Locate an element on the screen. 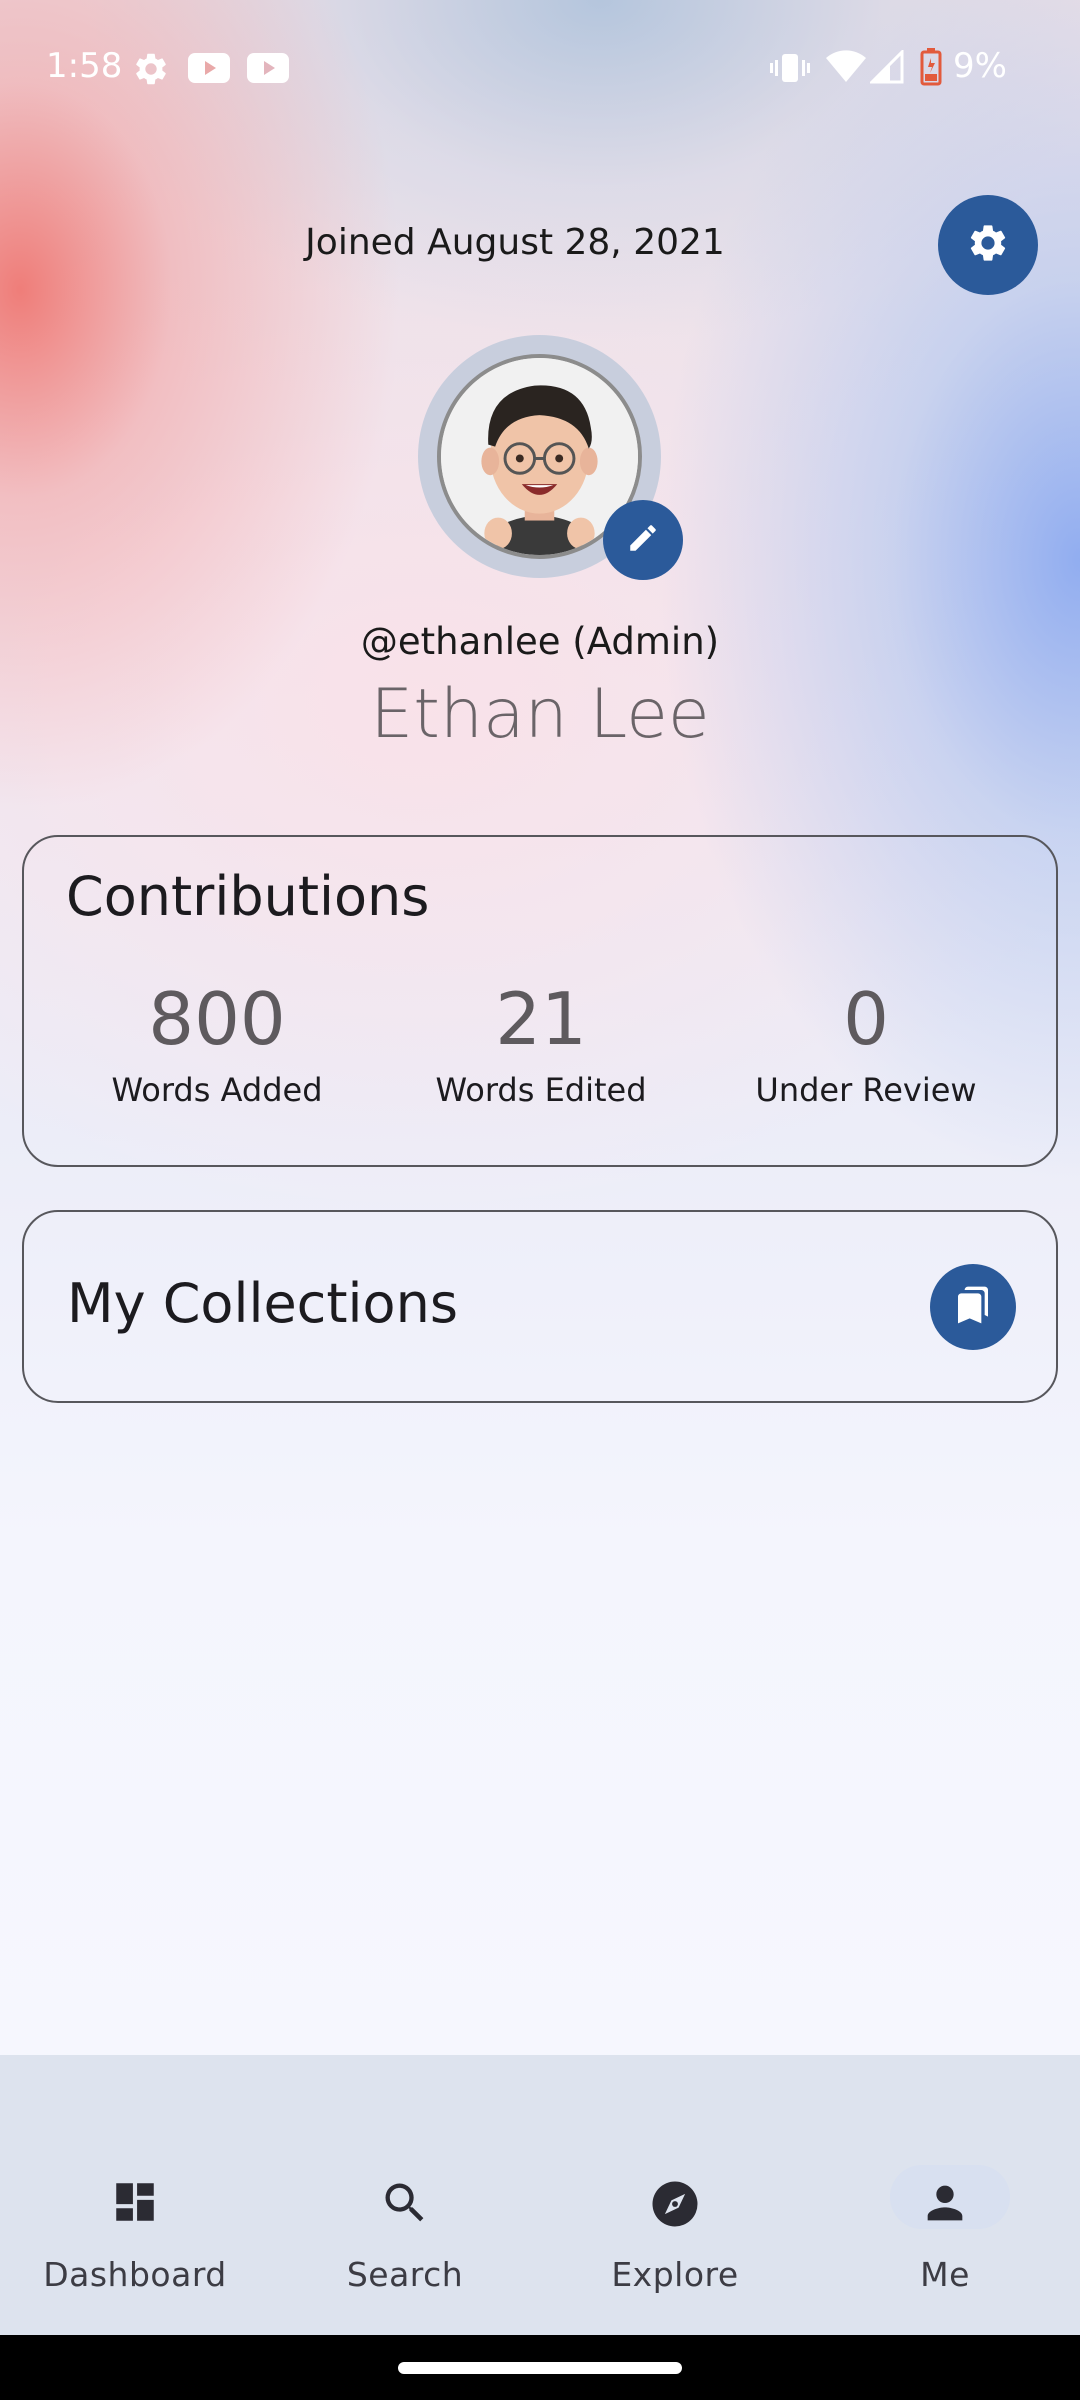 This screenshot has height=2400, width=1080. edit-avatar-button is located at coordinates (643, 540).